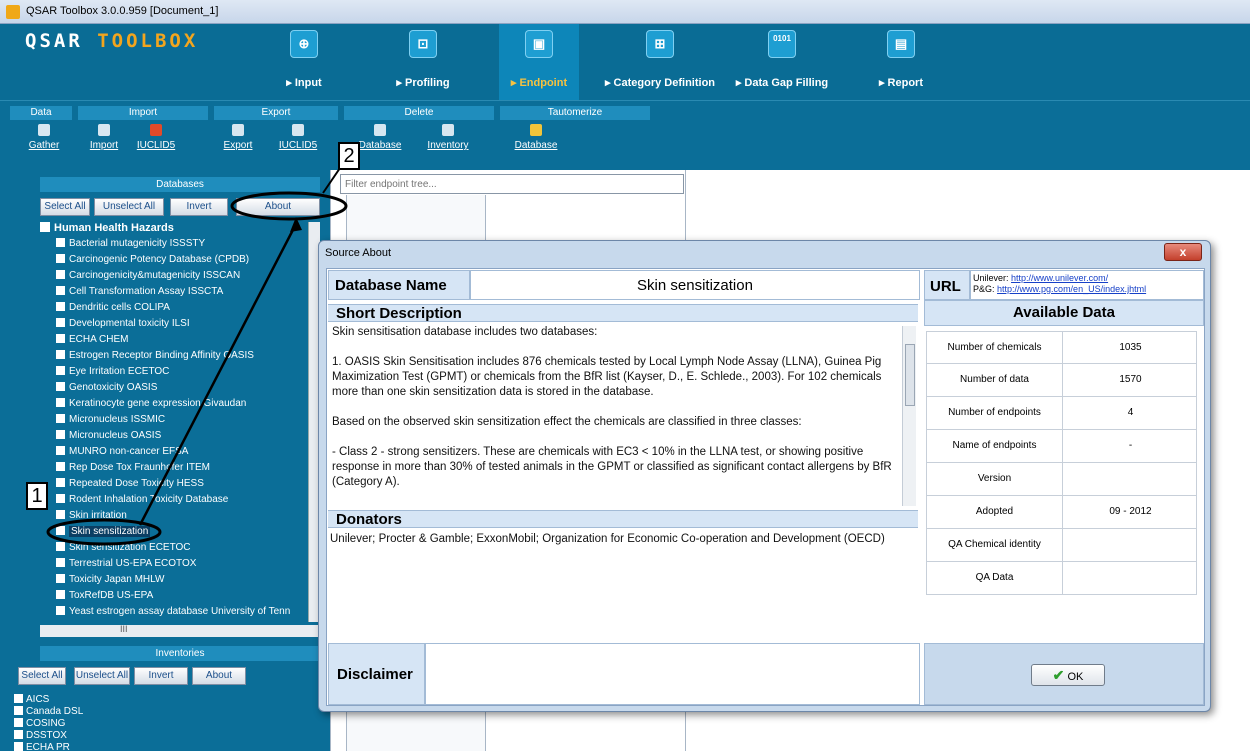 This screenshot has height=753, width=1250. I want to click on table-row: QA Data, so click(1061, 578).